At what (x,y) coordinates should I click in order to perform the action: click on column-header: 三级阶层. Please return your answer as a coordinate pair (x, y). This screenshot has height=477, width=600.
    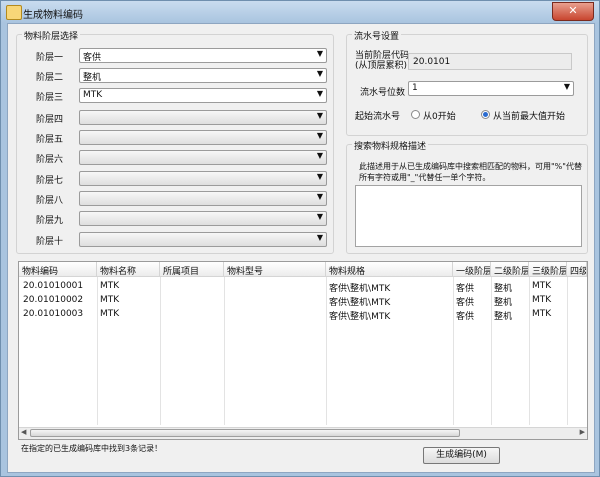
    Looking at the image, I should click on (548, 269).